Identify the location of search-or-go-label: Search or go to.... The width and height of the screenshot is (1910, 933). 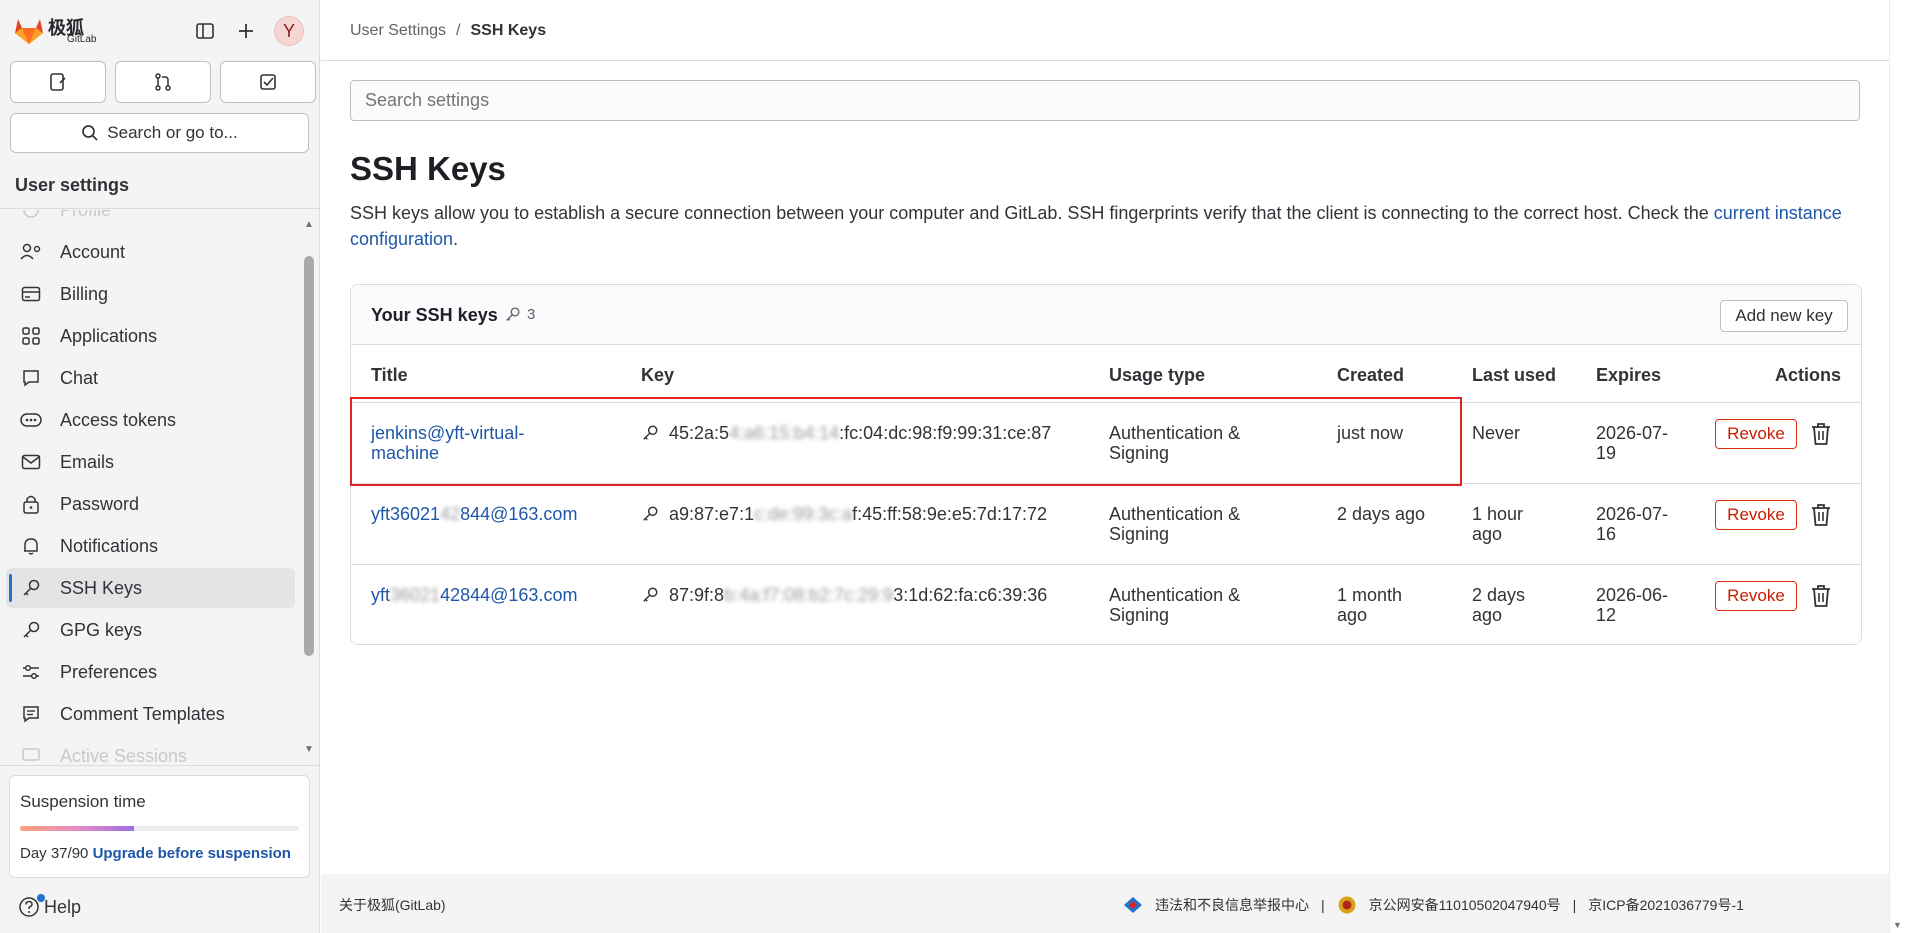
(172, 132).